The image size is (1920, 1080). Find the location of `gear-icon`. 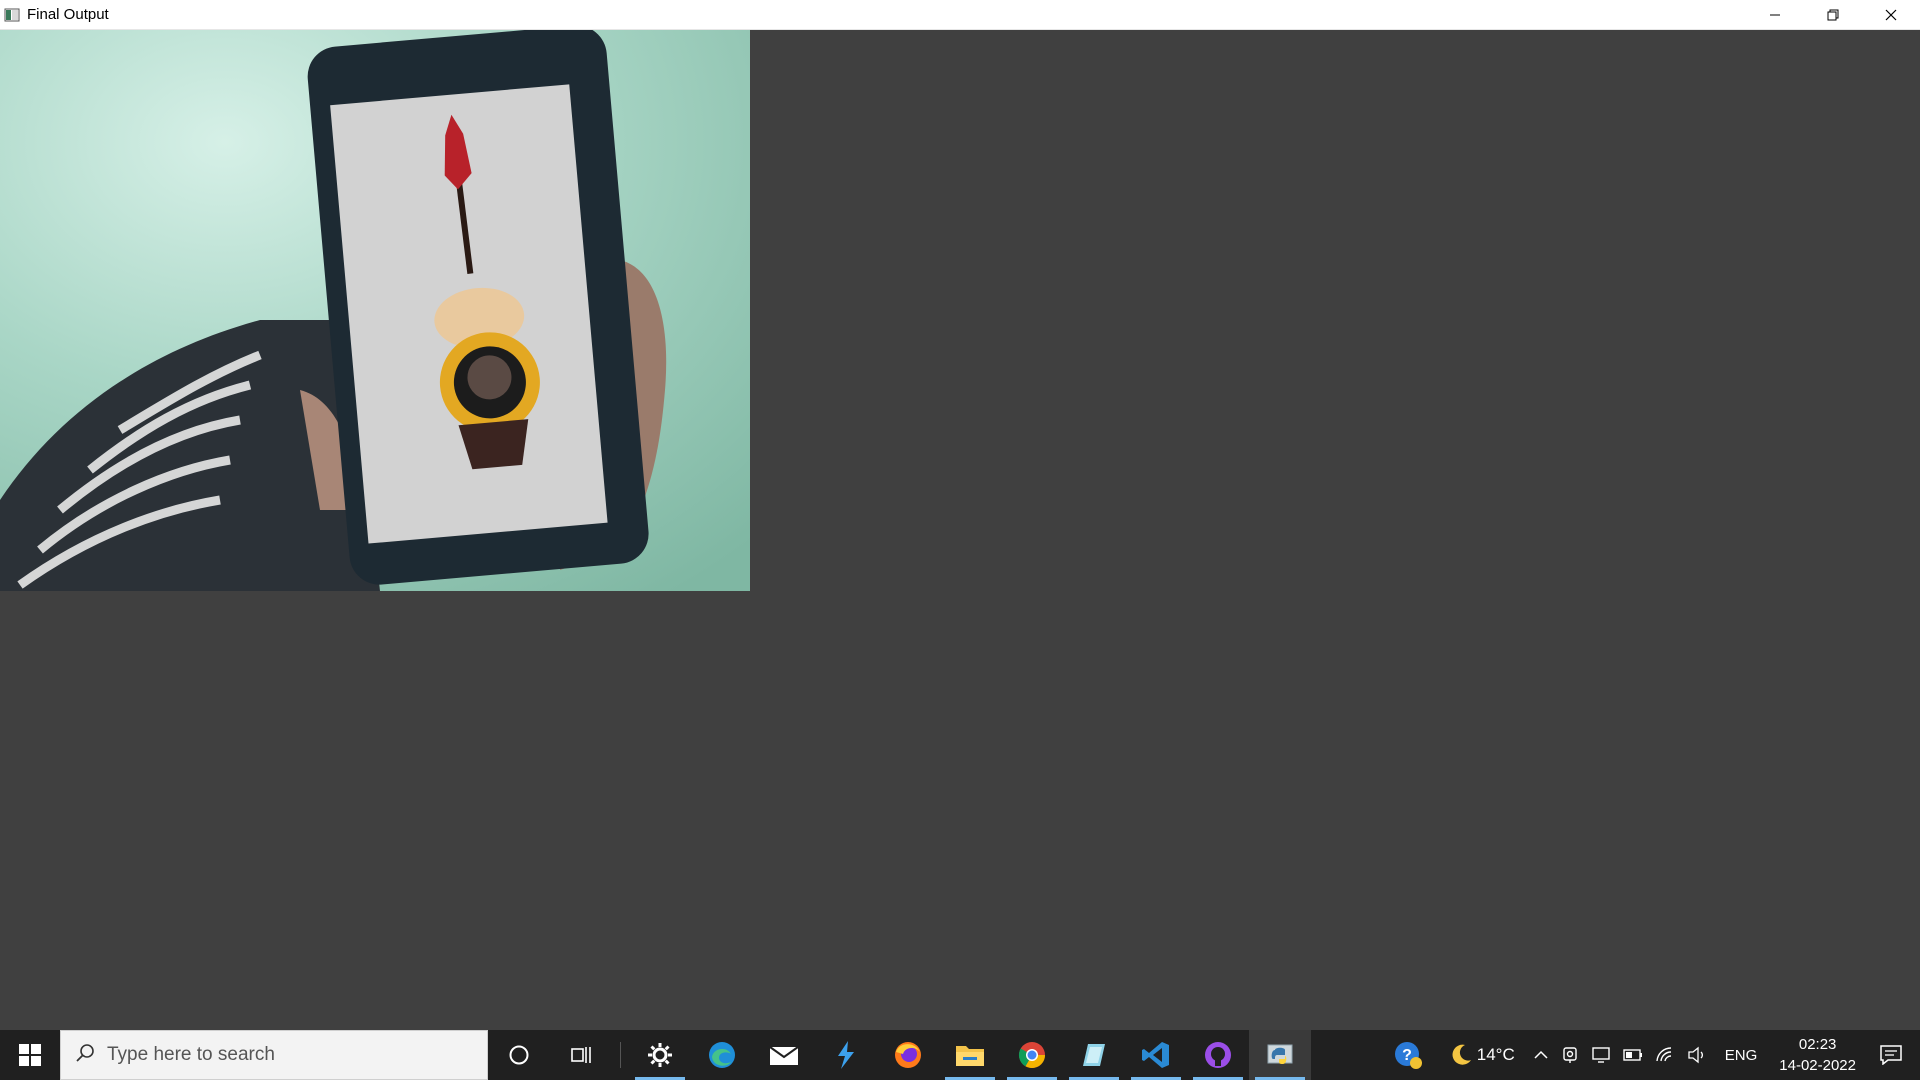

gear-icon is located at coordinates (660, 1055).